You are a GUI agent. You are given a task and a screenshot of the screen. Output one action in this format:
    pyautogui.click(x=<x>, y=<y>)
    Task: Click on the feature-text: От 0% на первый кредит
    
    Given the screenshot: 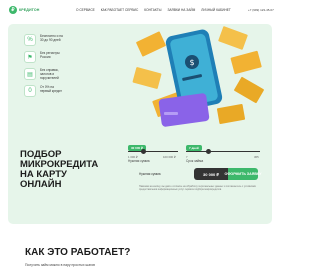 What is the action you would take?
    pyautogui.click(x=51, y=89)
    